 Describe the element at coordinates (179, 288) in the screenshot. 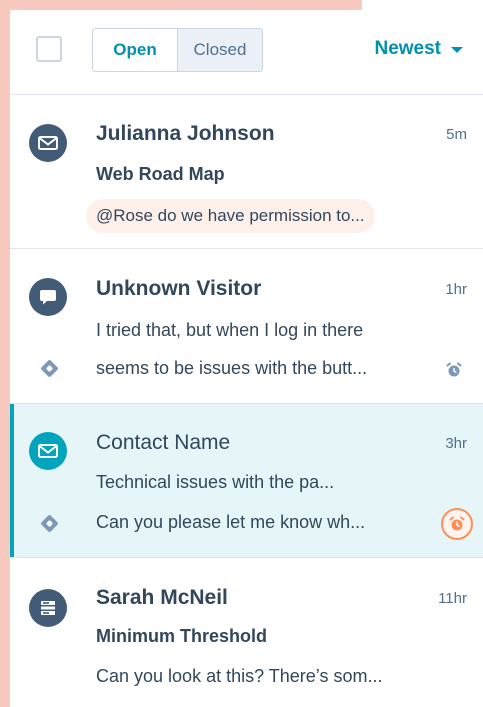

I see `contact-name: Unknown Visitor` at that location.